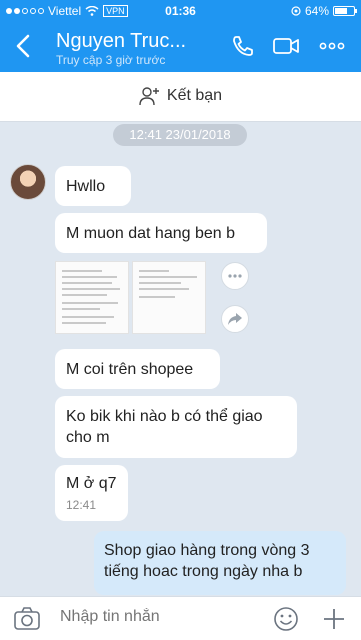 The image size is (361, 640). Describe the element at coordinates (286, 46) in the screenshot. I see `video-icon` at that location.